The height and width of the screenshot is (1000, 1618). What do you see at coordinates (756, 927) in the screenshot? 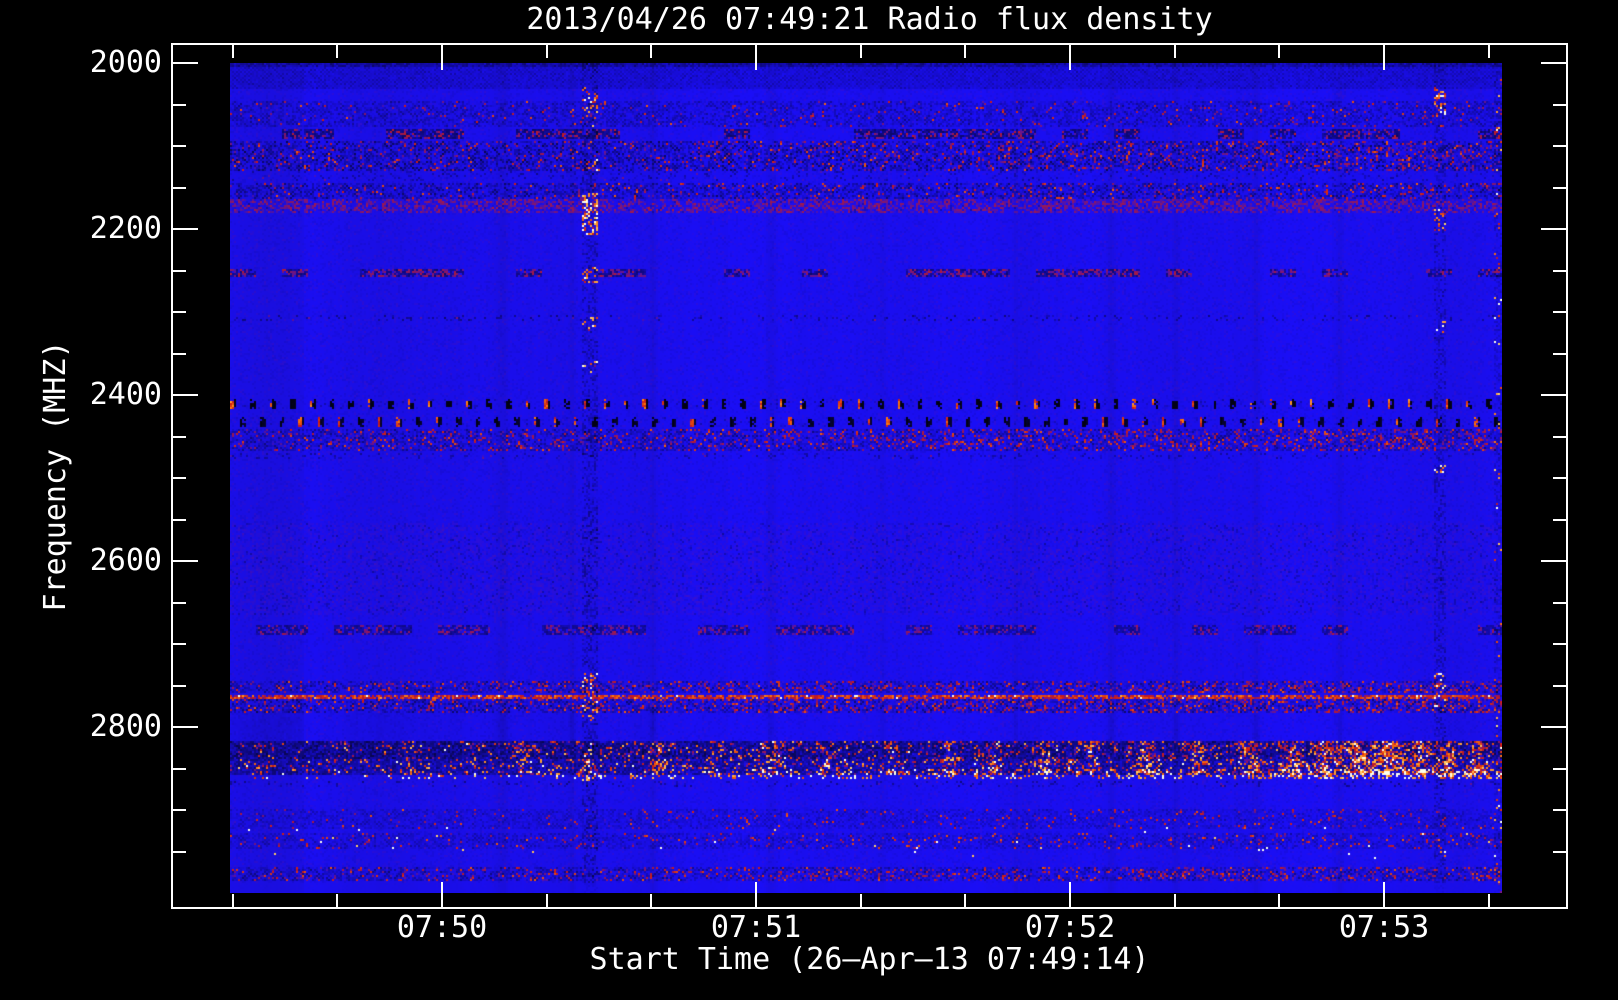
I see `x-tick-label: 07:51` at bounding box center [756, 927].